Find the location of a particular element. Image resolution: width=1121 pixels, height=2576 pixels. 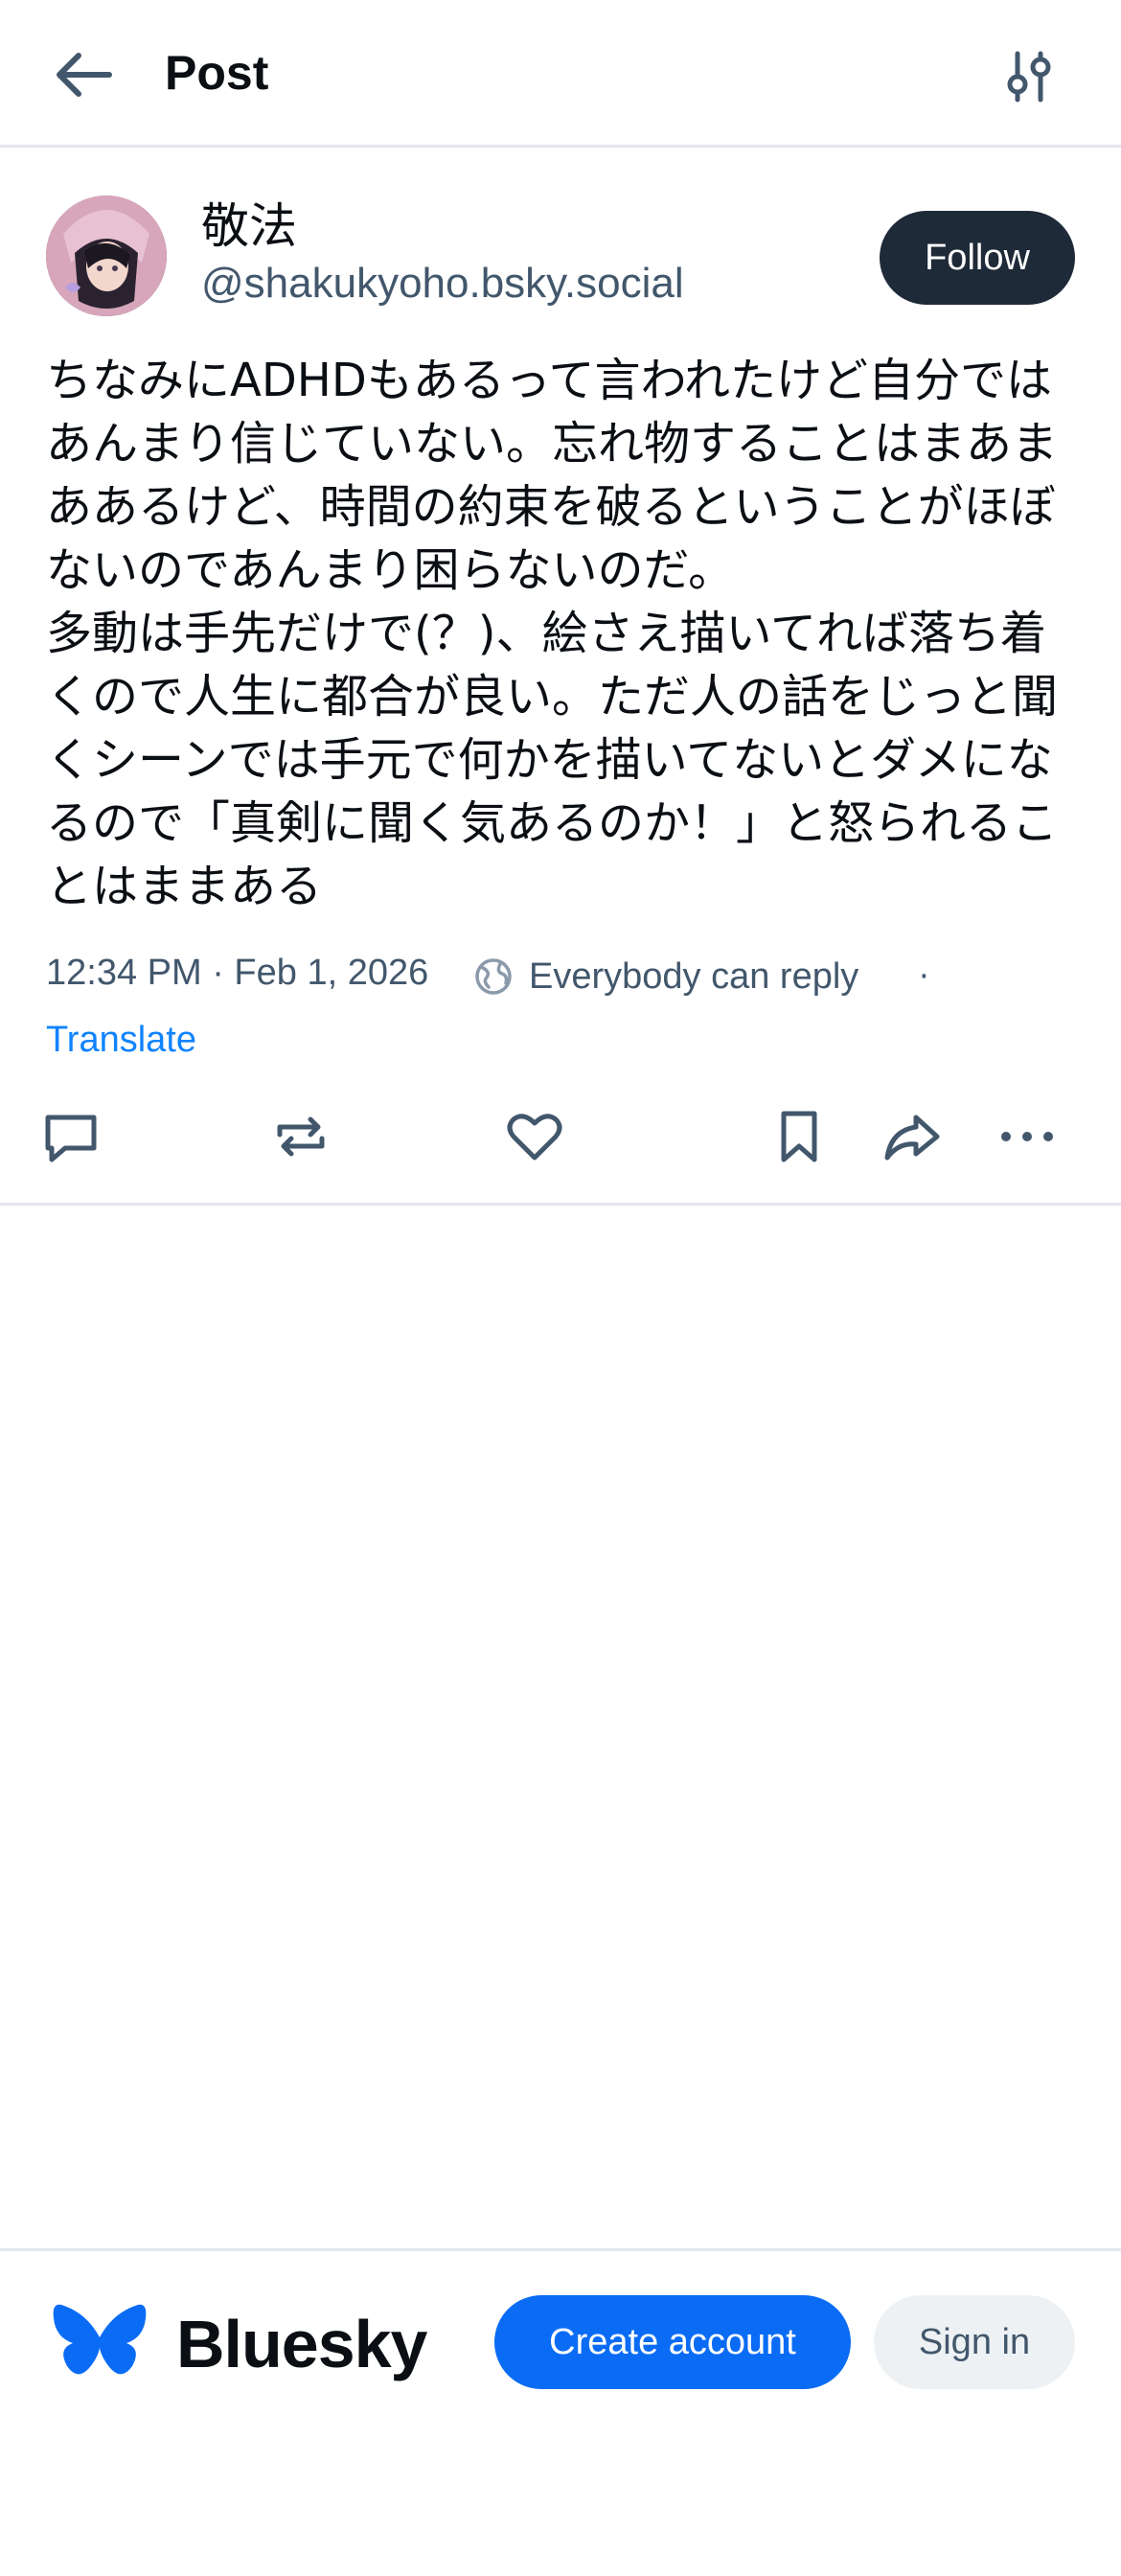

share-icon is located at coordinates (912, 1136).